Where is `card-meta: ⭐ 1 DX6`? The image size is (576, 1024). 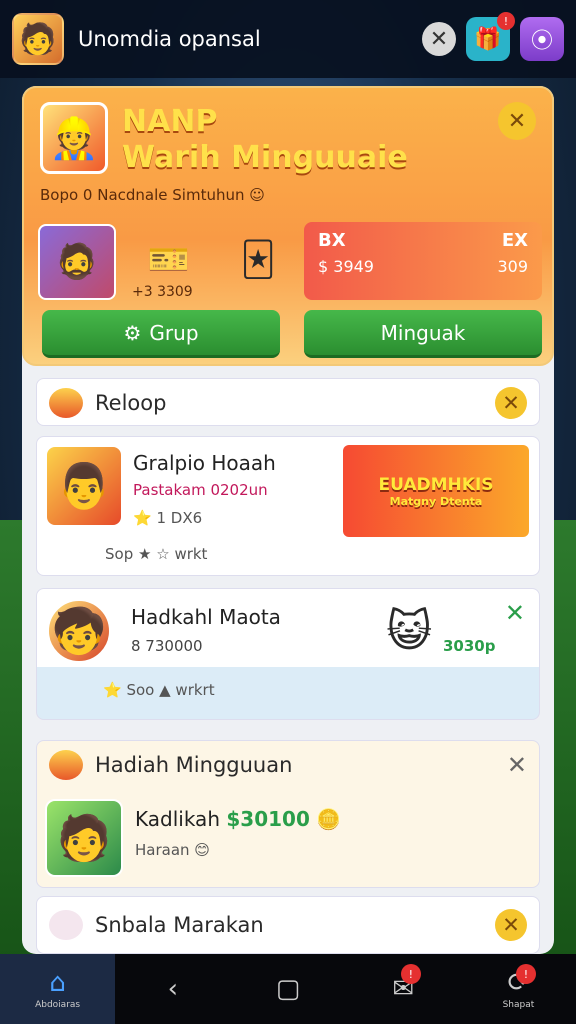 card-meta: ⭐ 1 DX6 is located at coordinates (168, 518).